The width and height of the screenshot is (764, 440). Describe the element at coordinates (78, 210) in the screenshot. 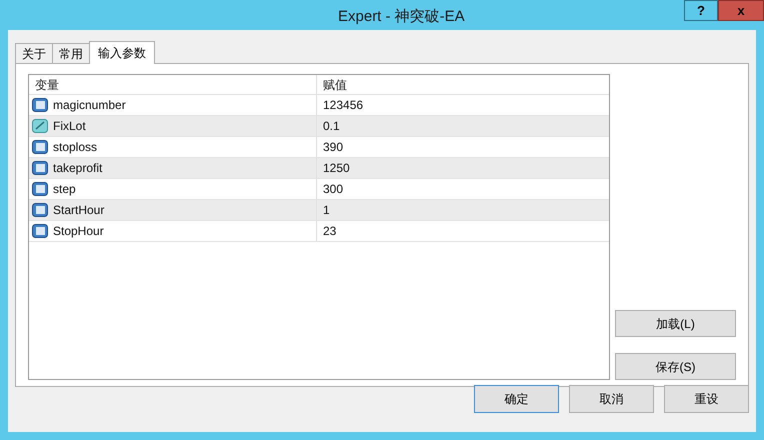

I see `parameter-name: StartHour` at that location.